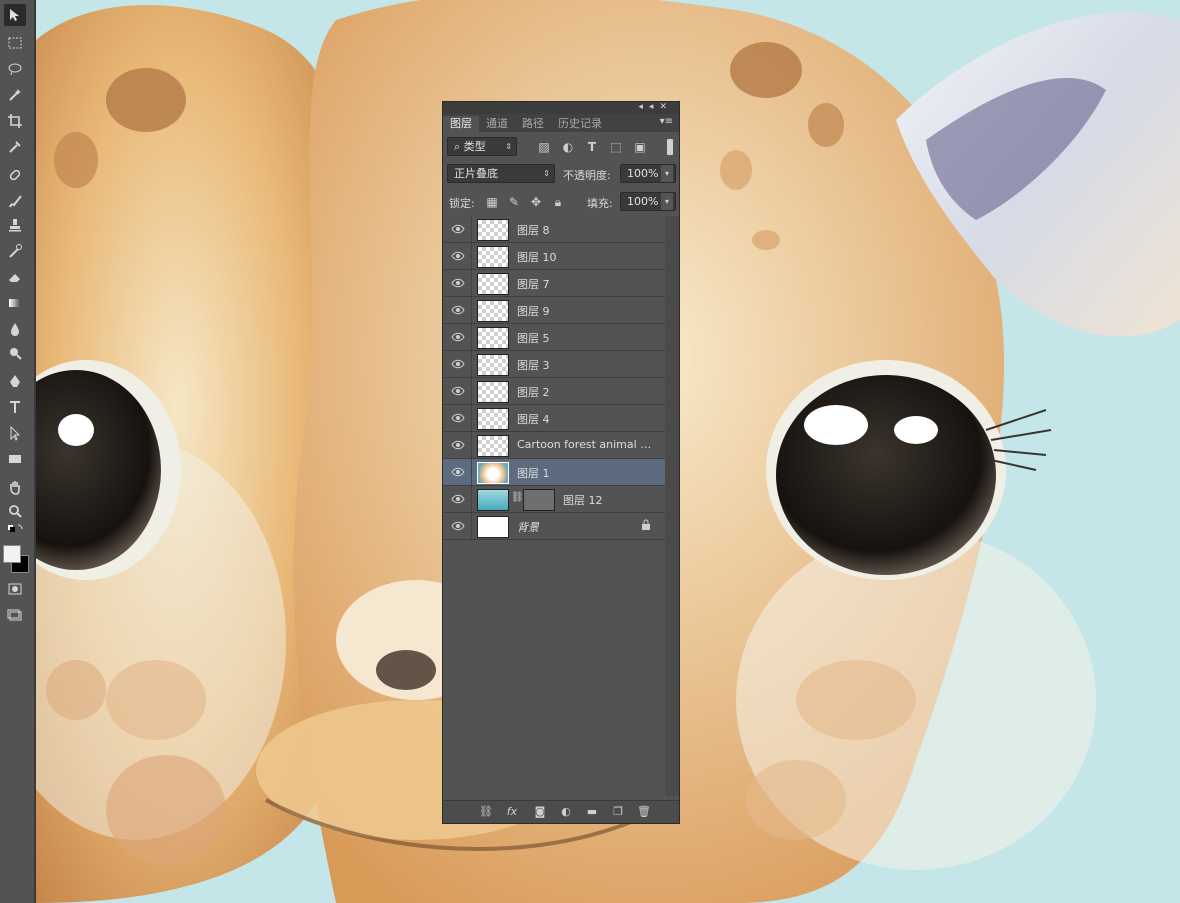 This screenshot has width=1180, height=903. What do you see at coordinates (554, 283) in the screenshot?
I see `layer-row: 图层 7` at bounding box center [554, 283].